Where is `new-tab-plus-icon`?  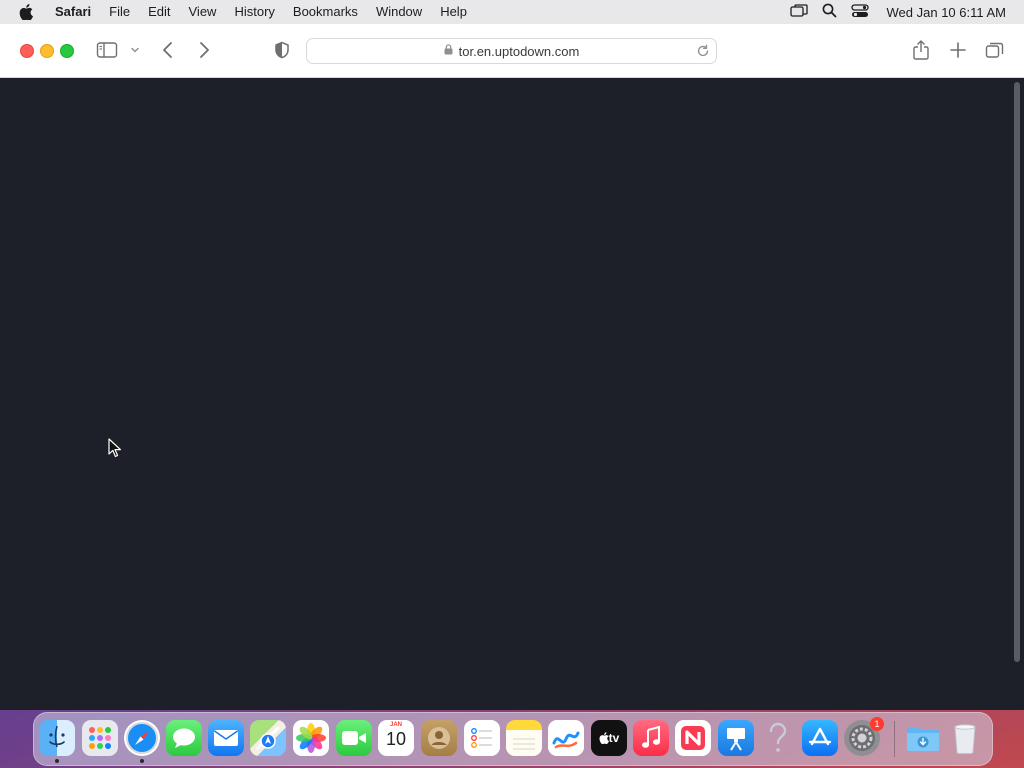 new-tab-plus-icon is located at coordinates (958, 50).